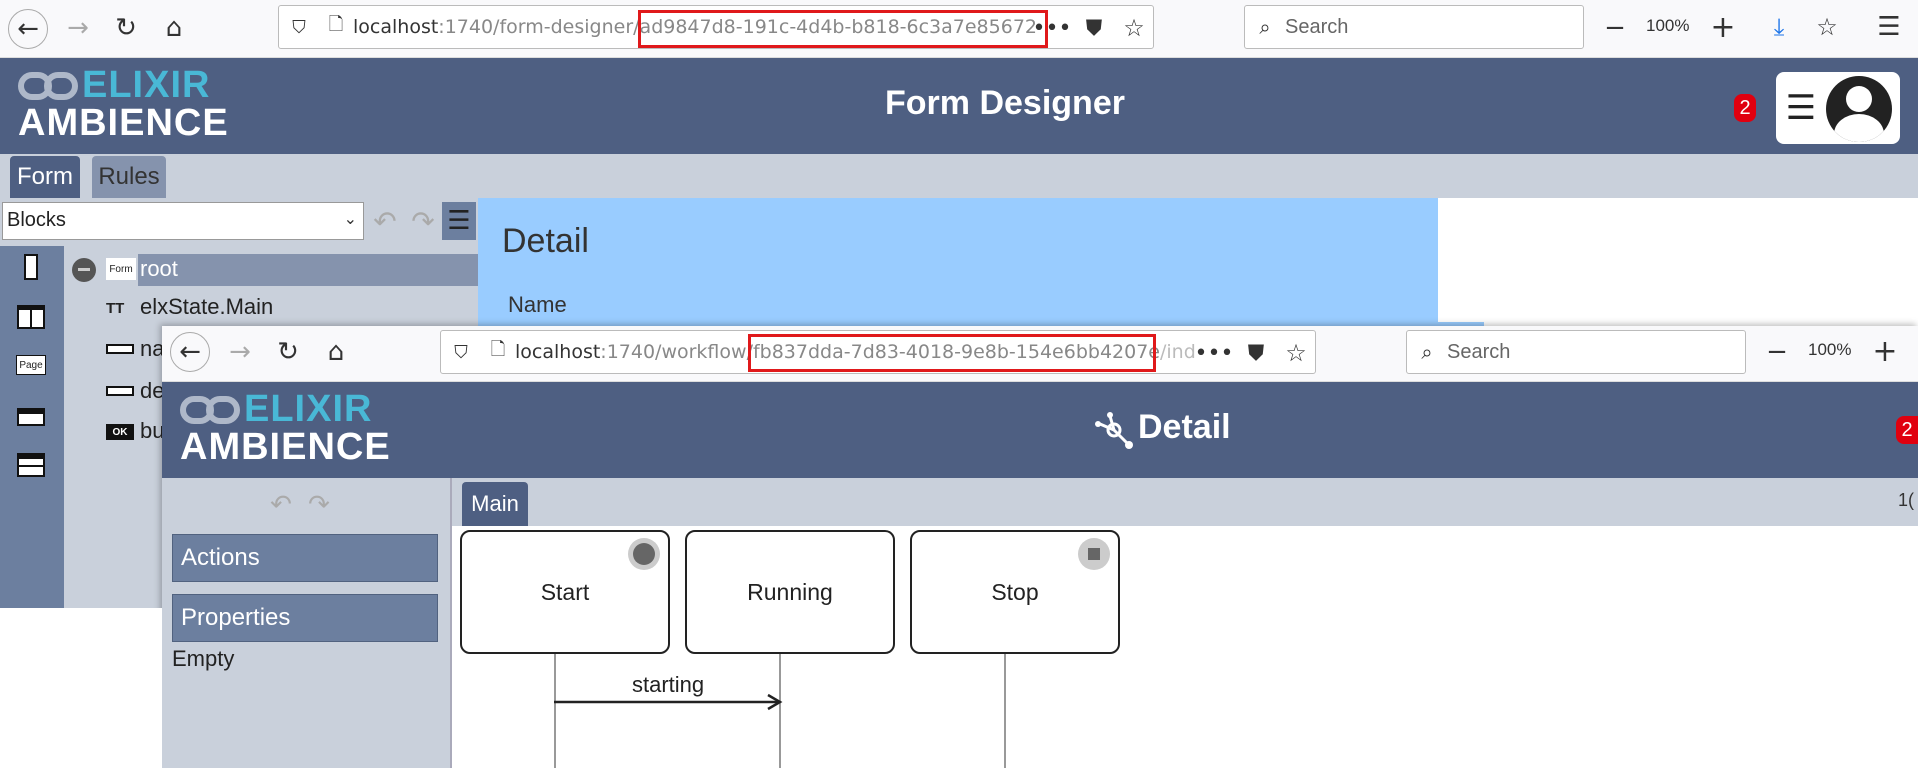  What do you see at coordinates (1889, 27) in the screenshot?
I see `menu-icon: ☰` at bounding box center [1889, 27].